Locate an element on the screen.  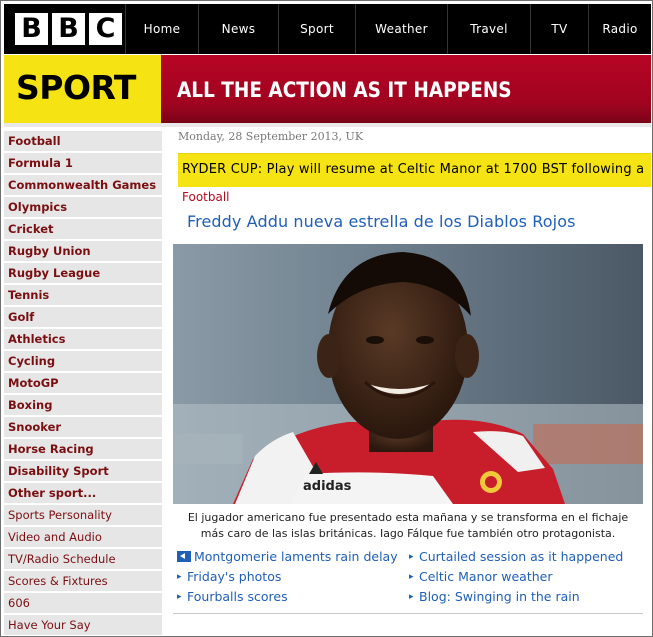
nav-travel: Travel is located at coordinates (488, 29).